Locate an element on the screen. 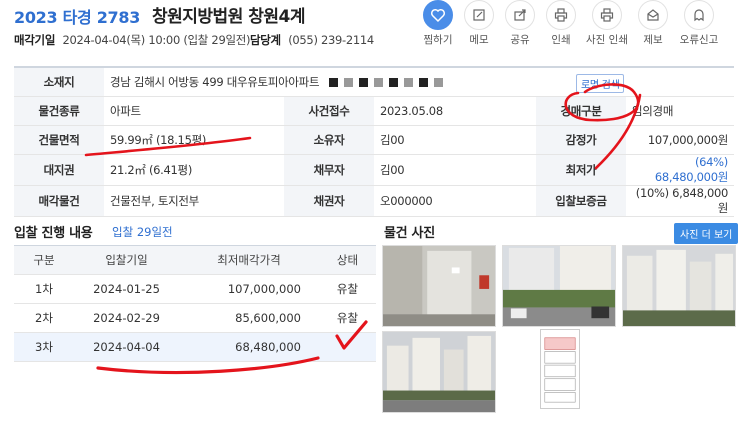 This screenshot has width=743, height=422. road-name-search-button: 로명 검색 is located at coordinates (600, 83).